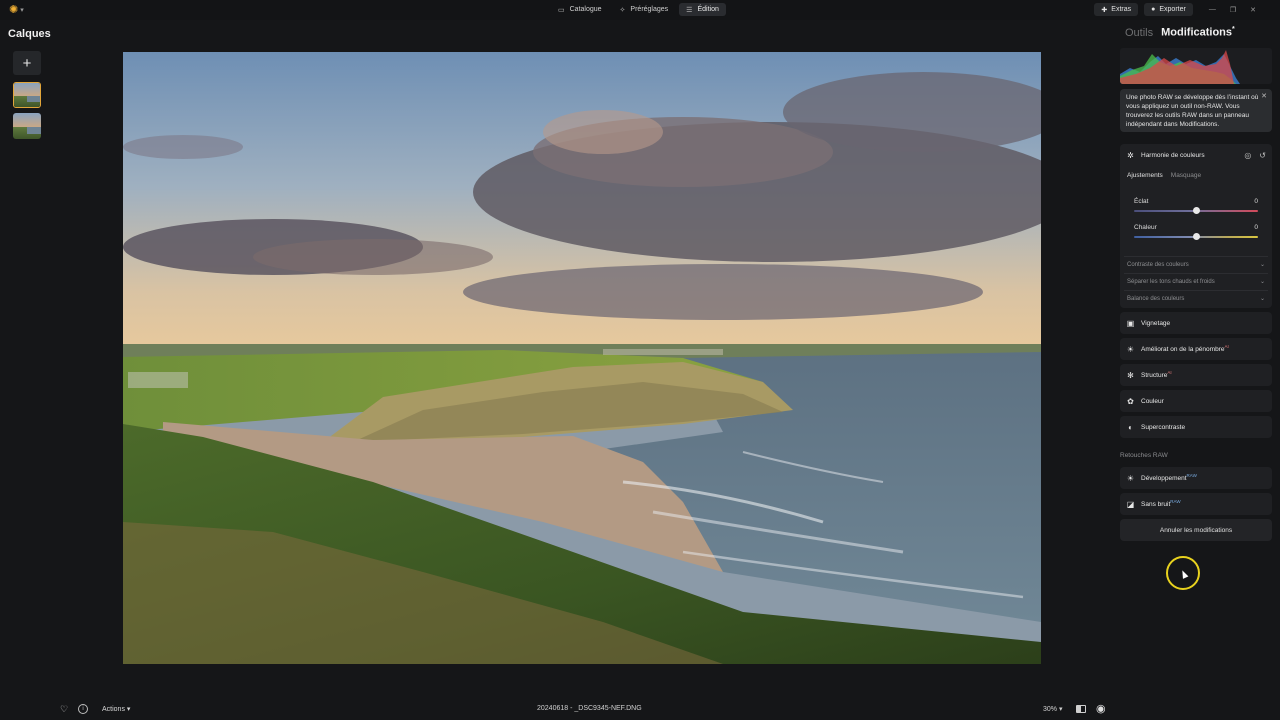 The height and width of the screenshot is (720, 1280). Describe the element at coordinates (1164, 479) in the screenshot. I see `tool-label: Développement` at that location.